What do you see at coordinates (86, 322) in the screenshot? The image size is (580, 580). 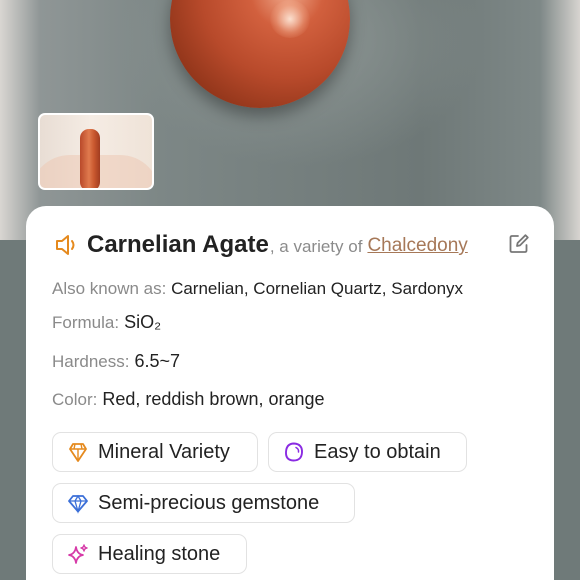 I see `formula-label: Formula:` at bounding box center [86, 322].